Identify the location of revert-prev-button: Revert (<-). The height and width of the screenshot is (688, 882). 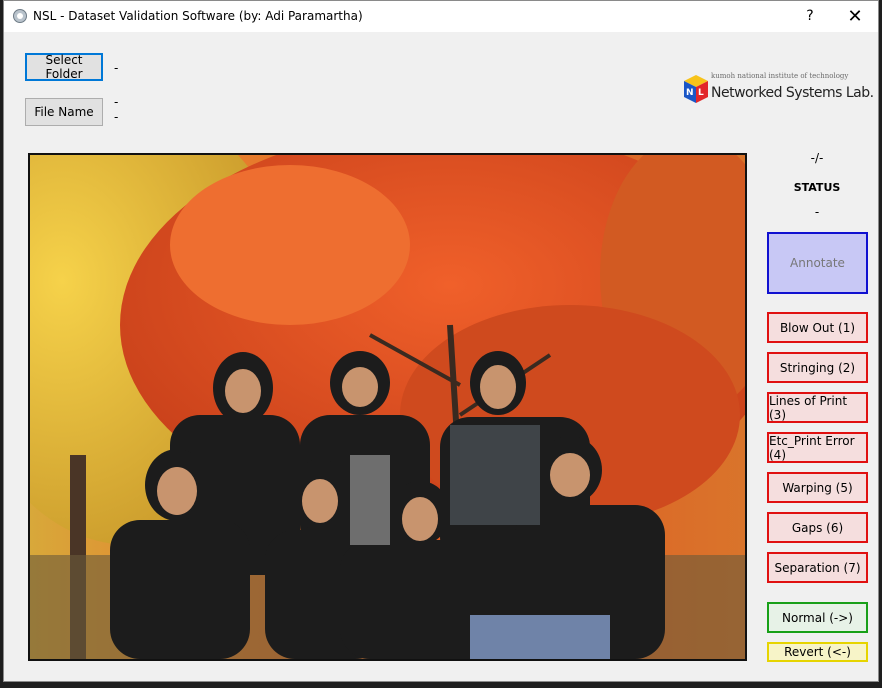
(817, 652).